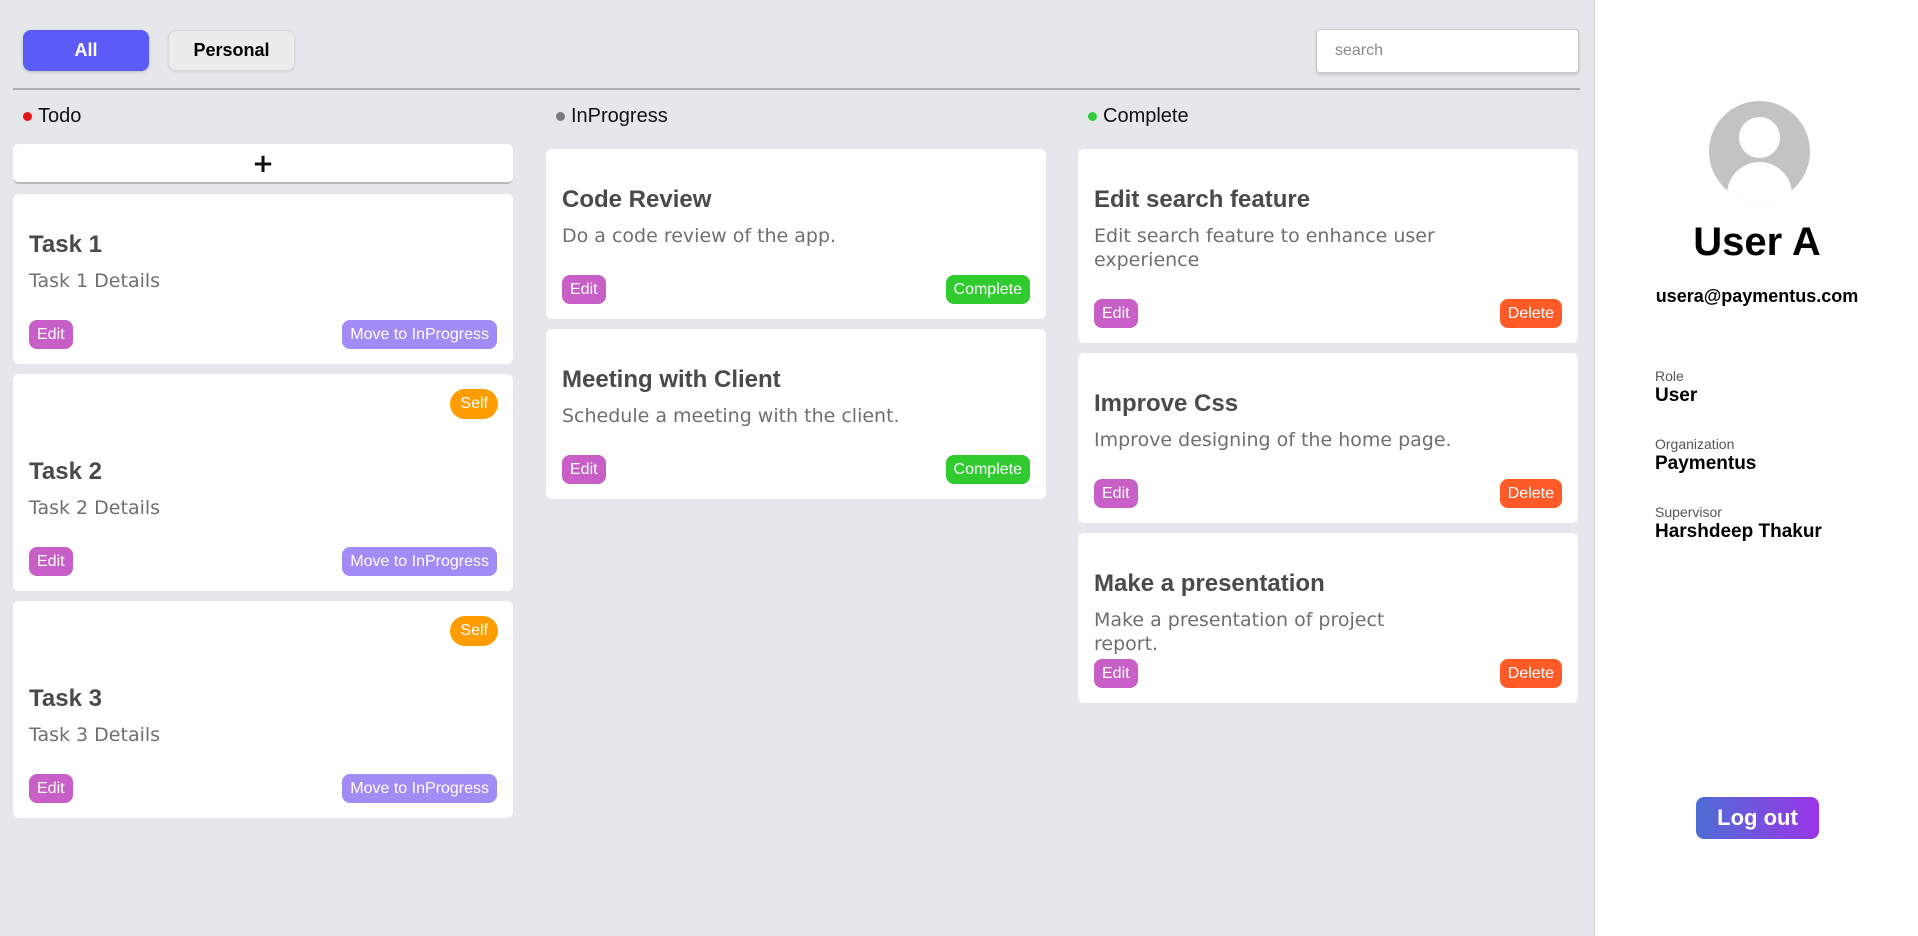  What do you see at coordinates (65, 244) in the screenshot?
I see `task-title: Task 1` at bounding box center [65, 244].